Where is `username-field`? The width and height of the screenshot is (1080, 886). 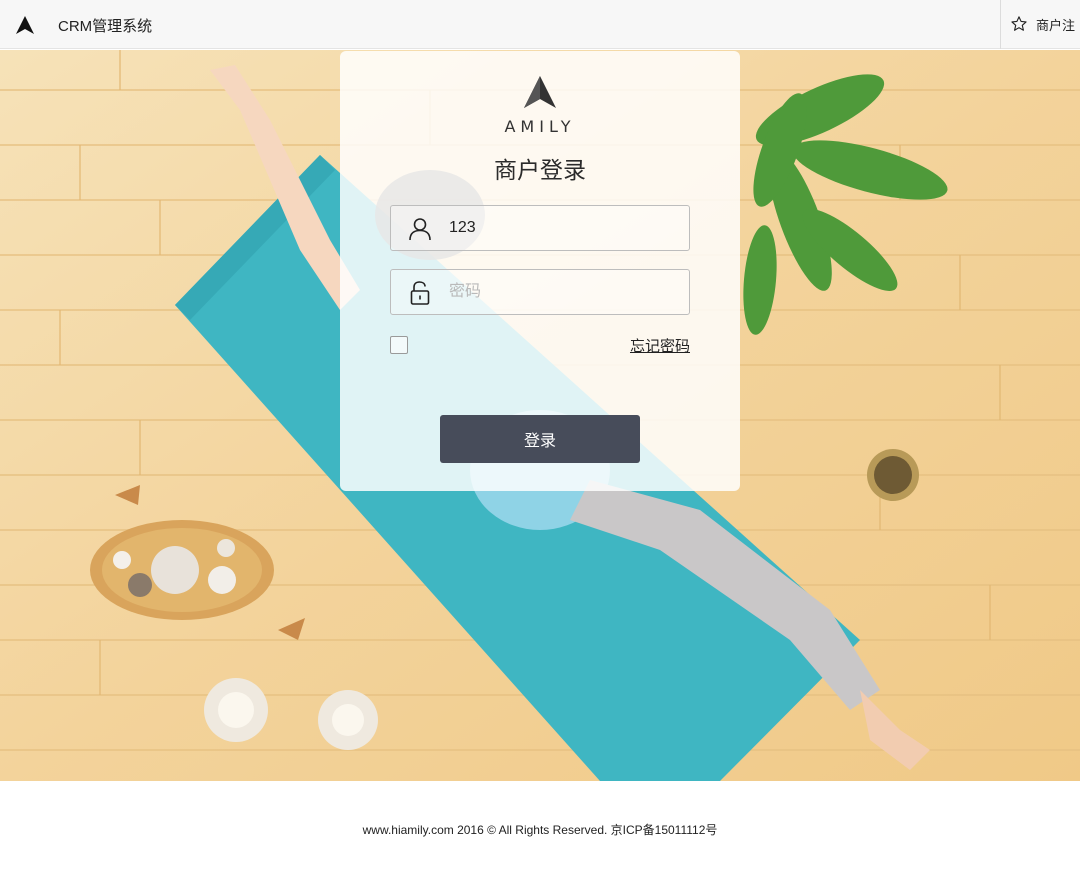 username-field is located at coordinates (540, 228).